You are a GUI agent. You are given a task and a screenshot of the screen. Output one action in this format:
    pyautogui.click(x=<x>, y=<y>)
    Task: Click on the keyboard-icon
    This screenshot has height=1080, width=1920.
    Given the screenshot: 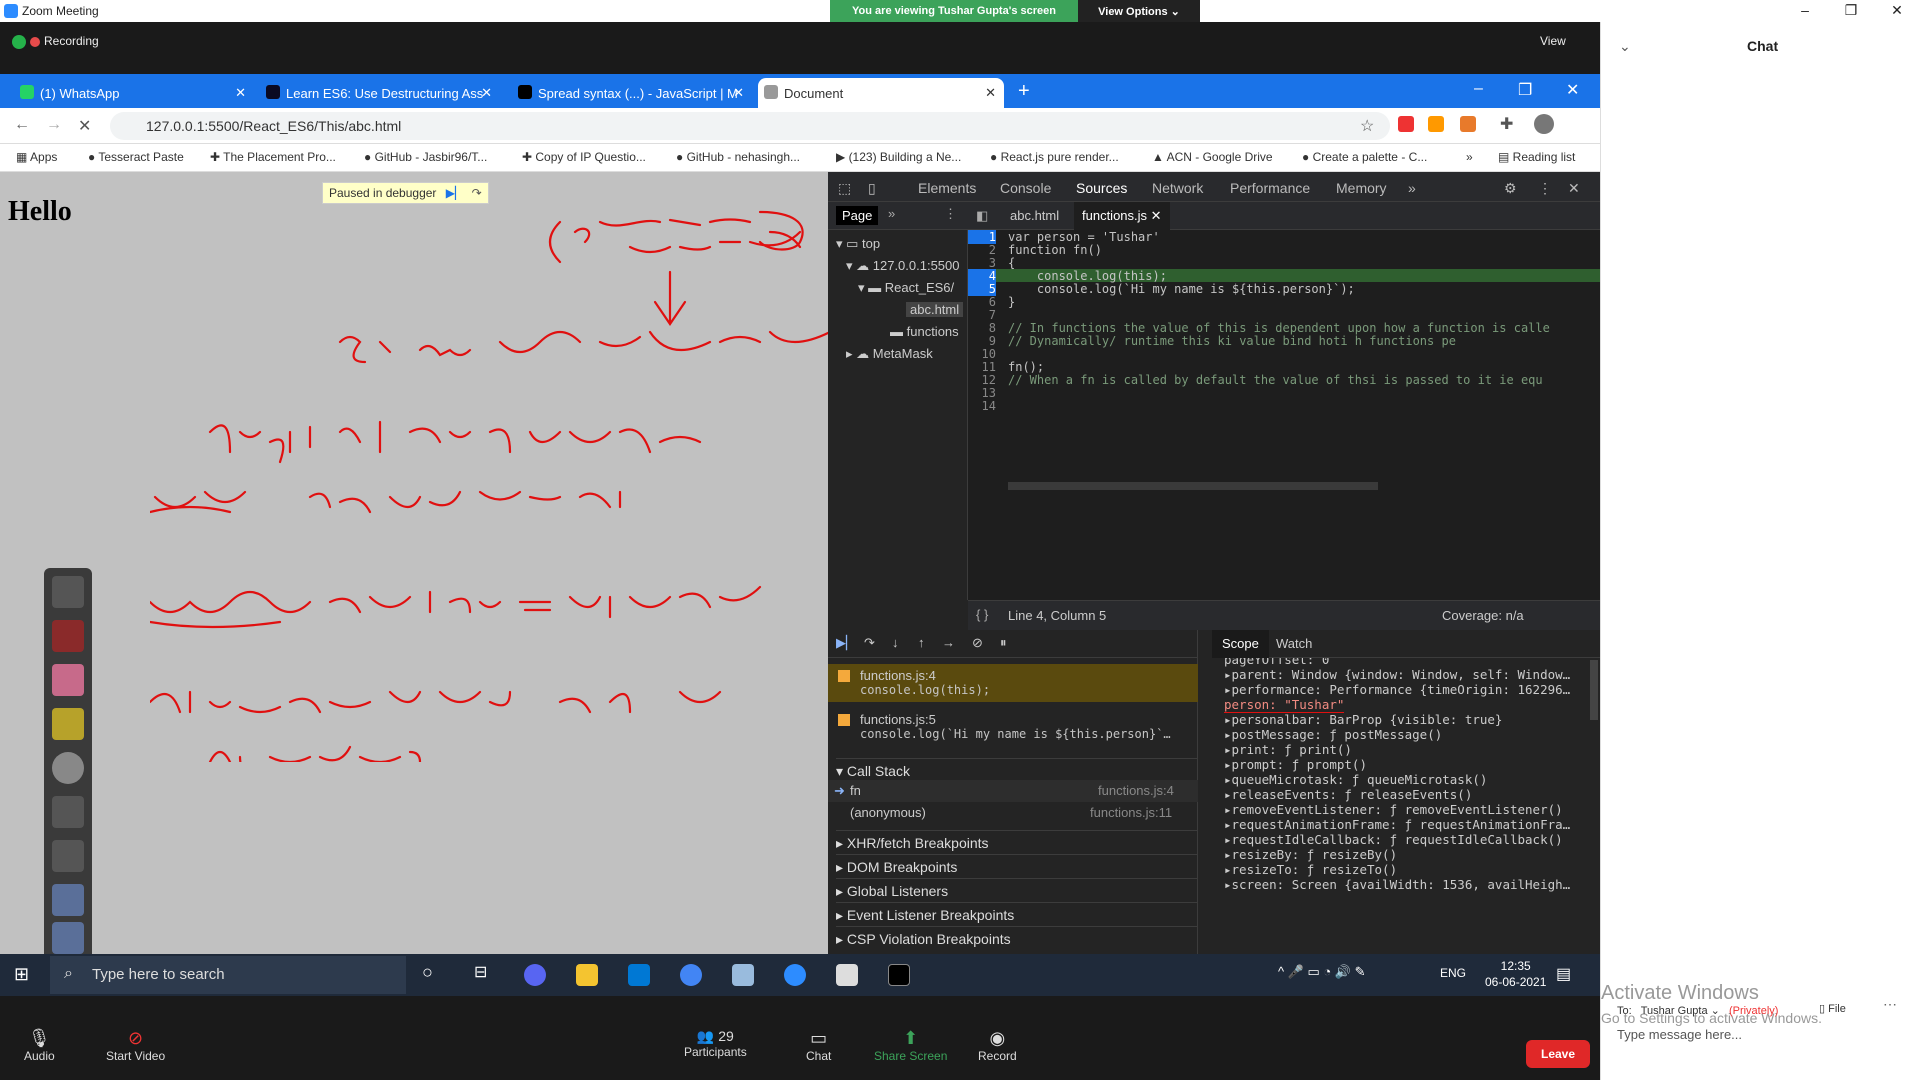 What is the action you would take?
    pyautogui.click(x=68, y=856)
    